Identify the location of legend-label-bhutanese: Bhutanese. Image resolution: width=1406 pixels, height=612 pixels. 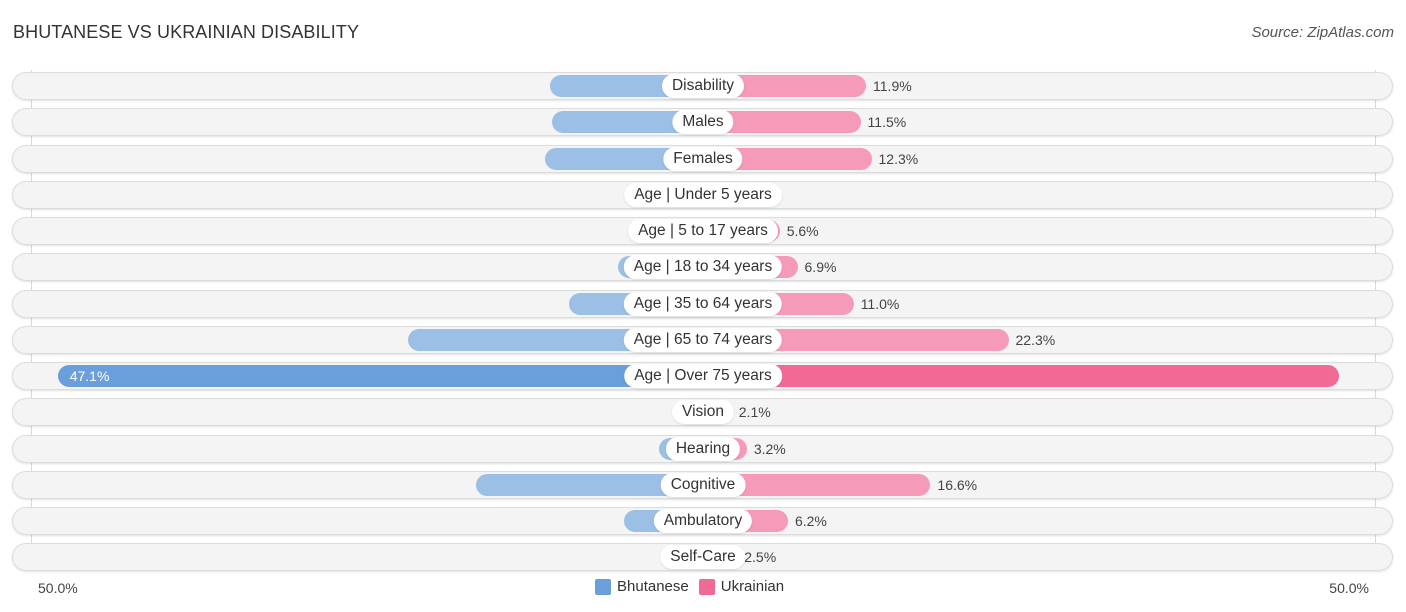
(653, 586).